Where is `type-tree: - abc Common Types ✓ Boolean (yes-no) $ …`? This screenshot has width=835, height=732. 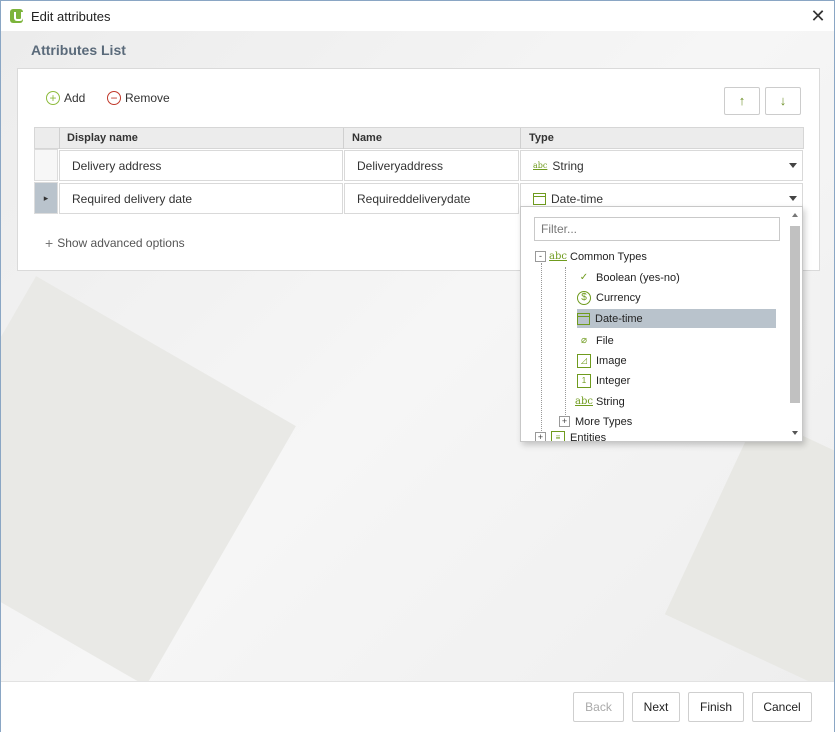
type-tree: - abc Common Types ✓ Boolean (yes-no) $ … is located at coordinates (653, 324).